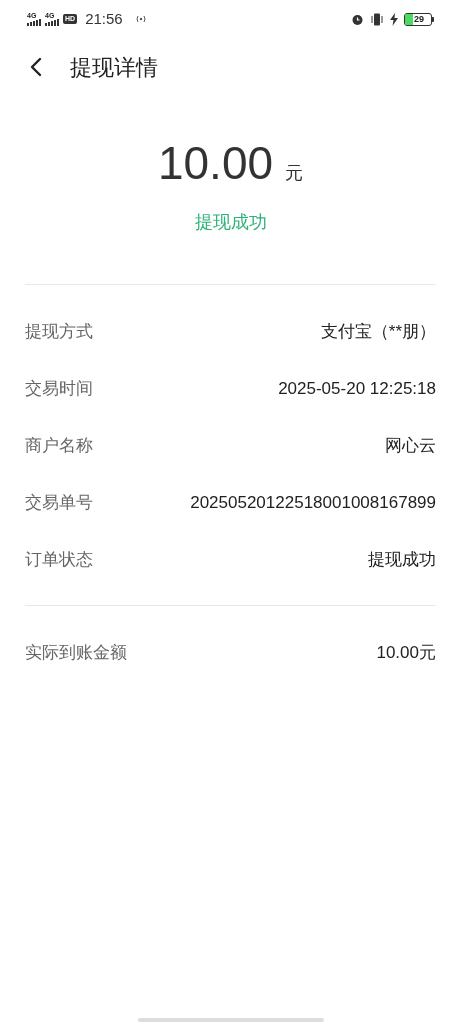 The image size is (461, 1024). What do you see at coordinates (76, 652) in the screenshot?
I see `detail-label: 实际到账金额` at bounding box center [76, 652].